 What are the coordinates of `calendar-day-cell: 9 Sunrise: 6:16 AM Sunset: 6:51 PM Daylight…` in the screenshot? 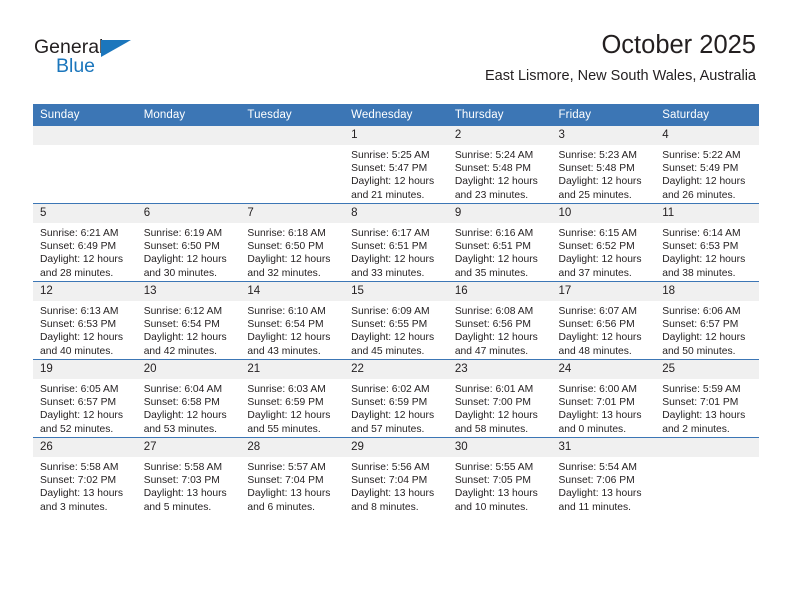 It's located at (499, 242).